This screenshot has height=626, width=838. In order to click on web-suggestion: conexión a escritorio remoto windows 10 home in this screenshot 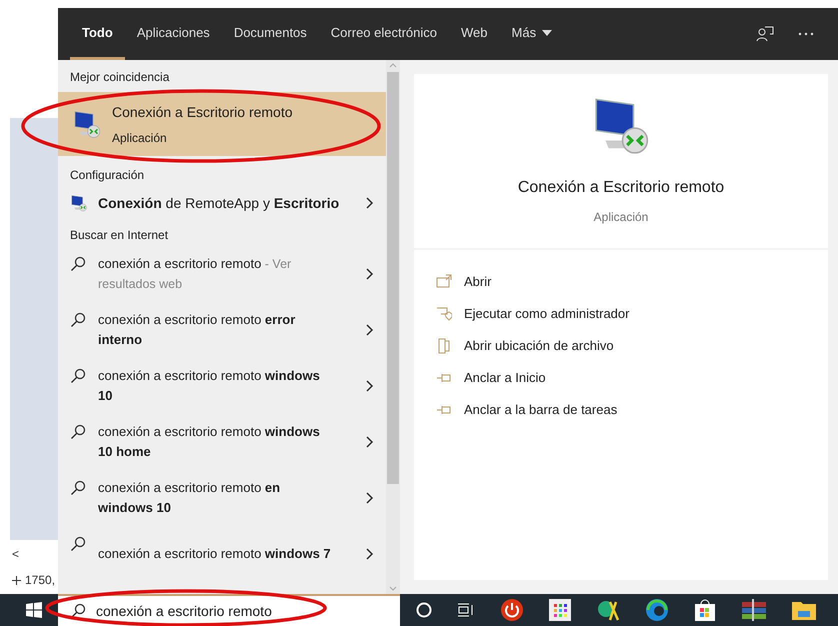, I will do `click(222, 442)`.